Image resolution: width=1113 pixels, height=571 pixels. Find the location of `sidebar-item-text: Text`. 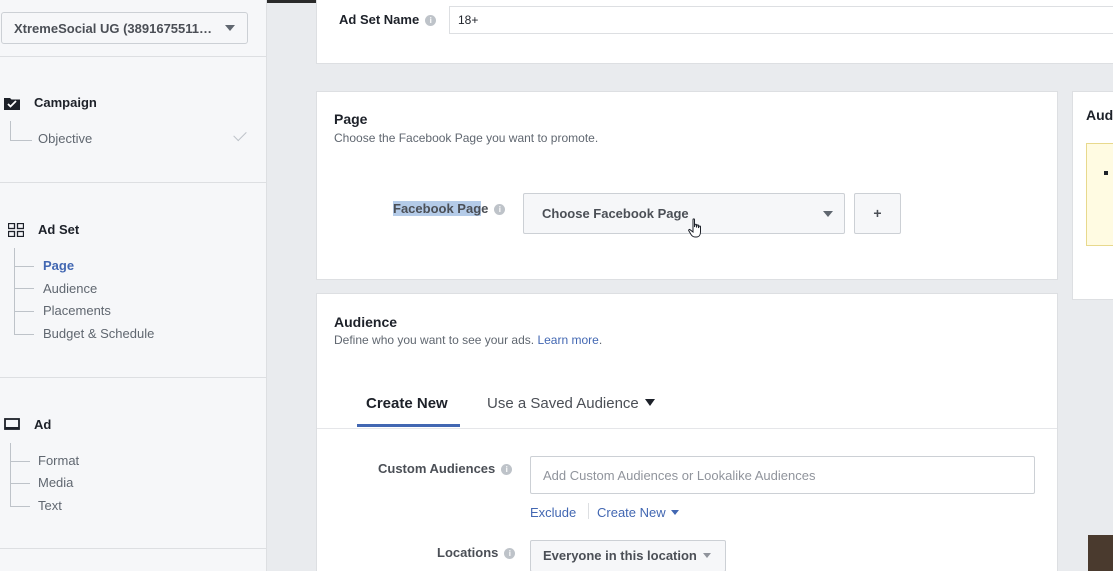

sidebar-item-text: Text is located at coordinates (50, 505).